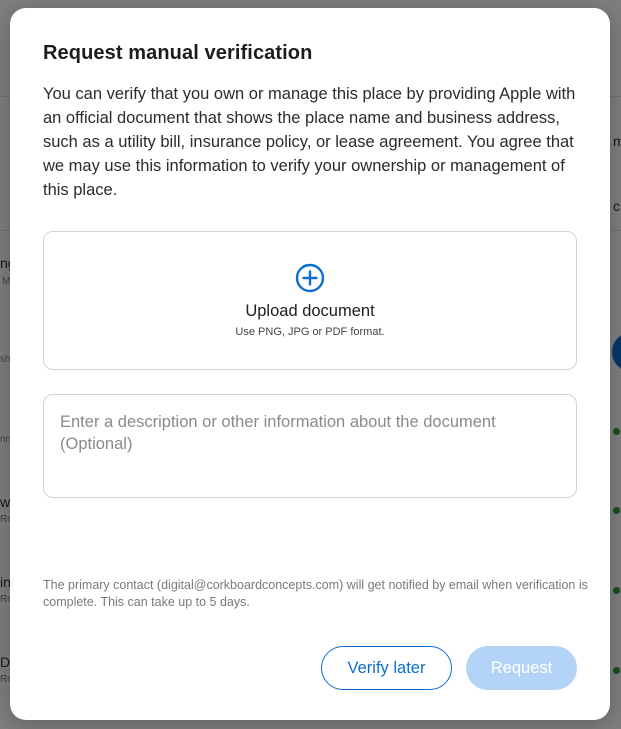  I want to click on dialog-title: Request manual verification, so click(178, 53).